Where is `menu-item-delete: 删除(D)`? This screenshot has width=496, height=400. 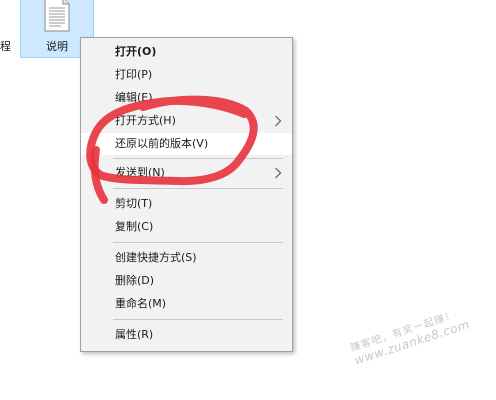 menu-item-delete: 删除(D) is located at coordinates (186, 281).